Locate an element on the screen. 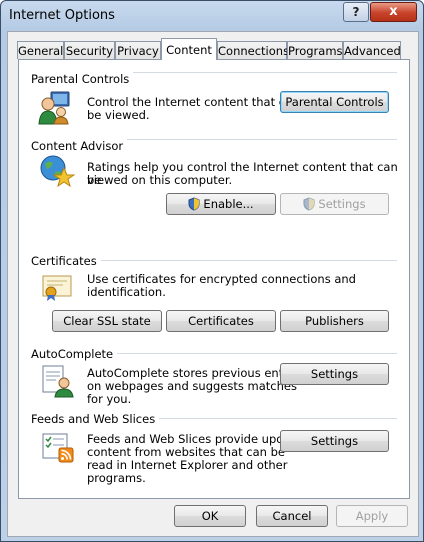 This screenshot has width=424, height=542. clear-ssl-label: Clear SSL state is located at coordinates (107, 321).